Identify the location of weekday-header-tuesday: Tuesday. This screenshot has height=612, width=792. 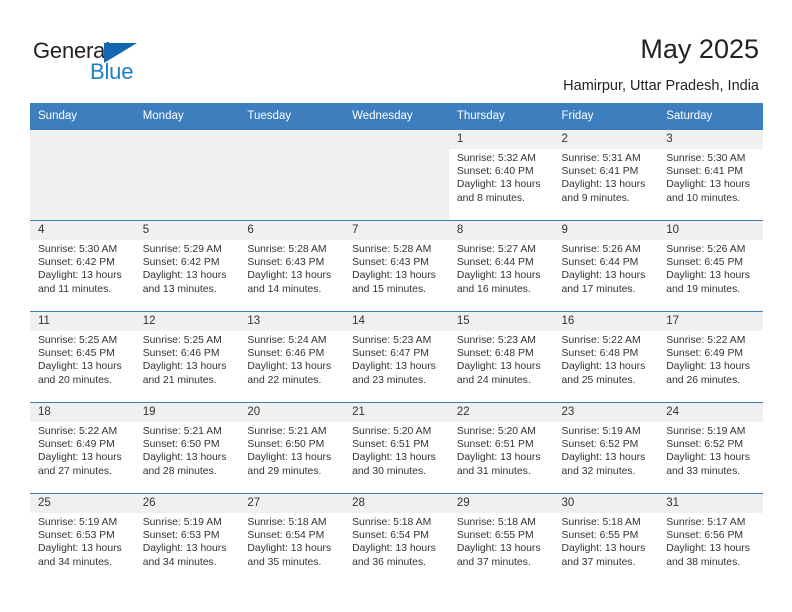
(292, 116).